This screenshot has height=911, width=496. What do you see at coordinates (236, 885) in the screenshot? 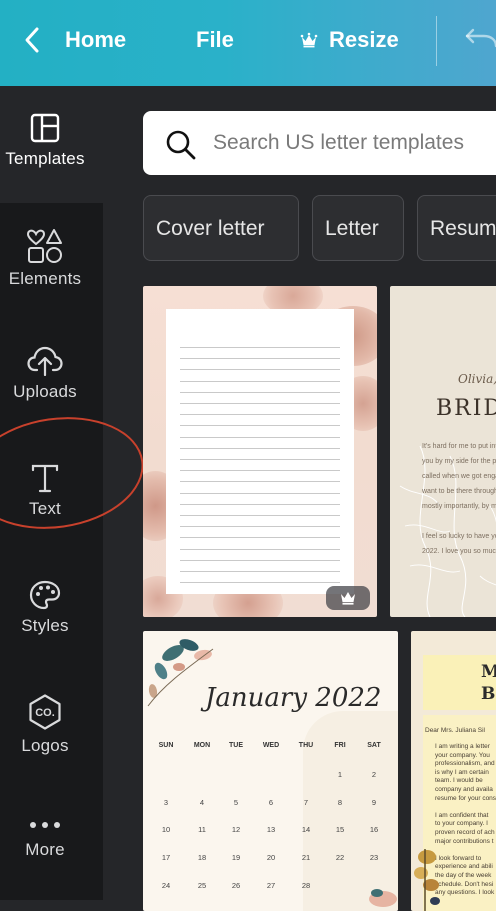
I see `calendar-day: 26` at bounding box center [236, 885].